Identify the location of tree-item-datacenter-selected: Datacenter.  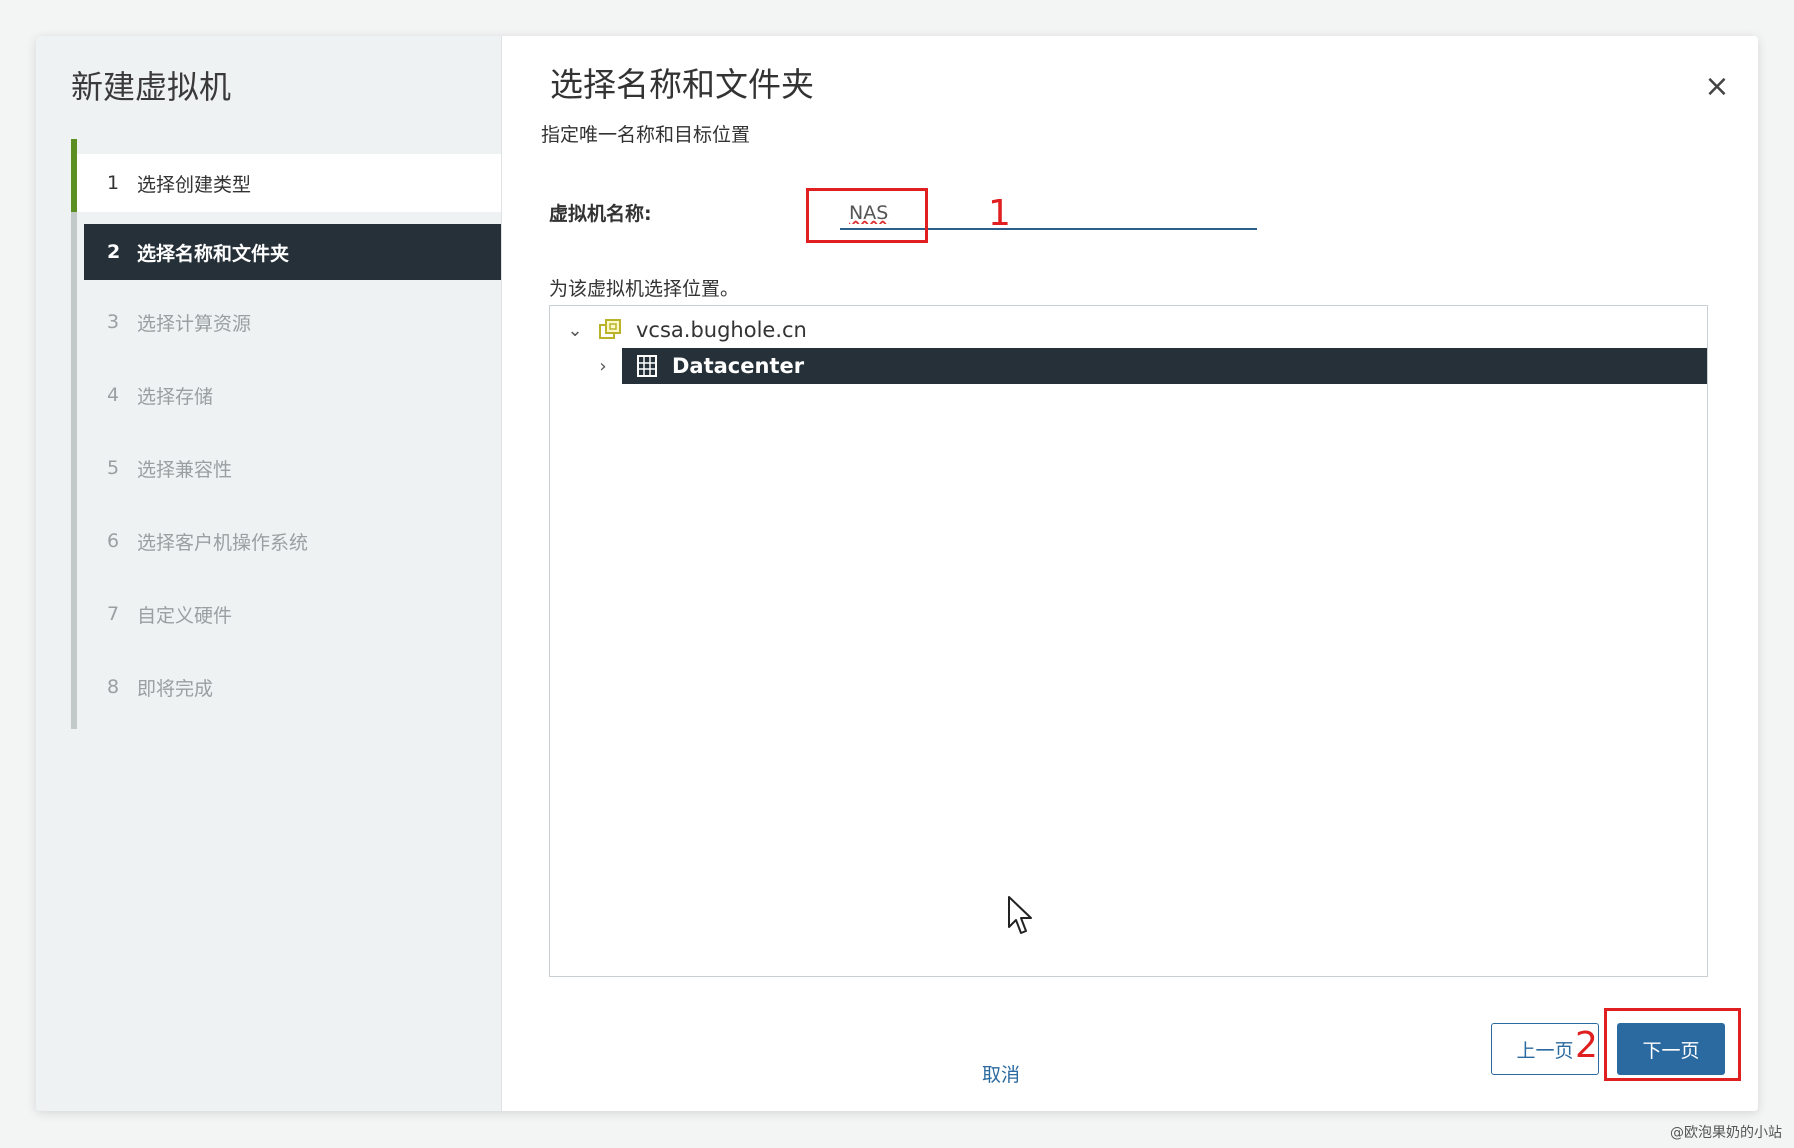
(1164, 366).